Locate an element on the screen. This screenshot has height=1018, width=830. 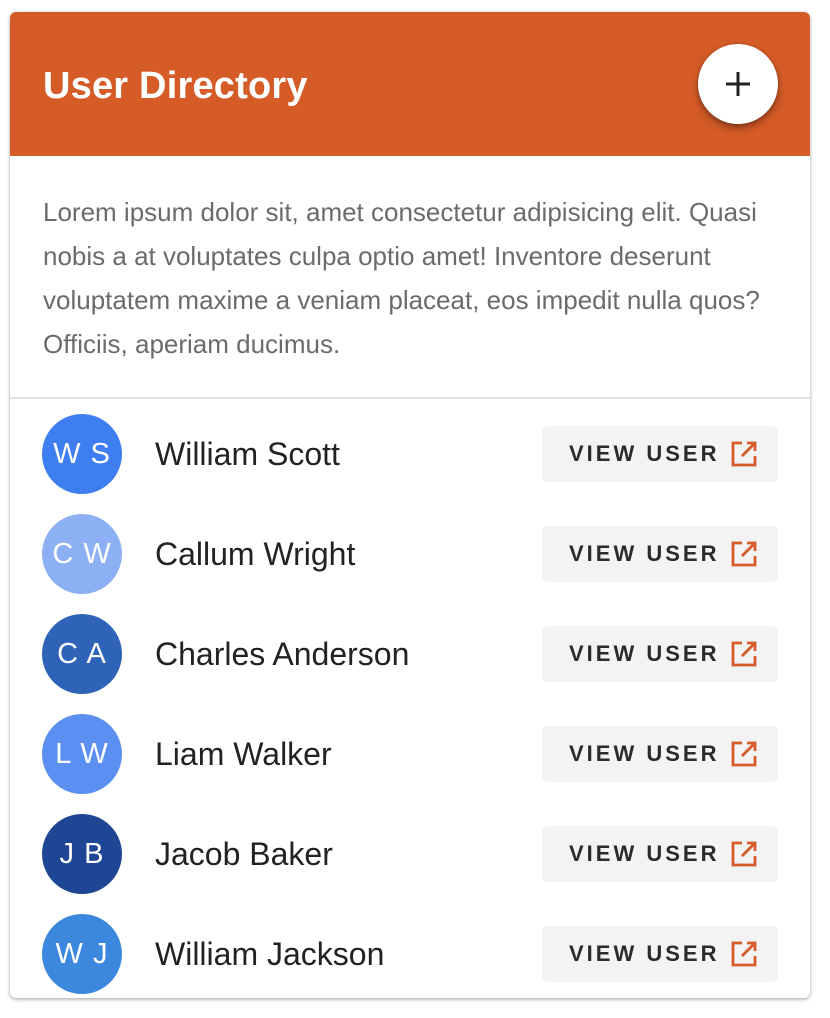
avatar: C A is located at coordinates (82, 654).